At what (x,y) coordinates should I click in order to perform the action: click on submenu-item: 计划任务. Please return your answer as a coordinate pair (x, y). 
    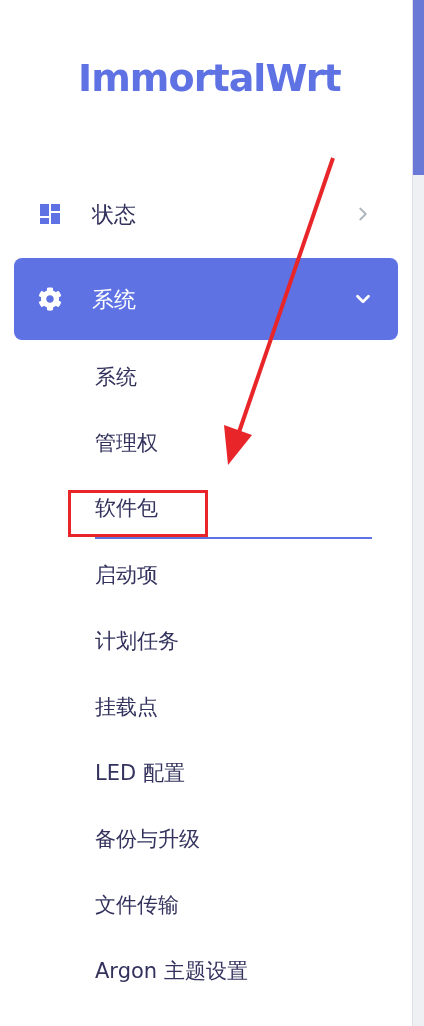
    Looking at the image, I should click on (233, 642).